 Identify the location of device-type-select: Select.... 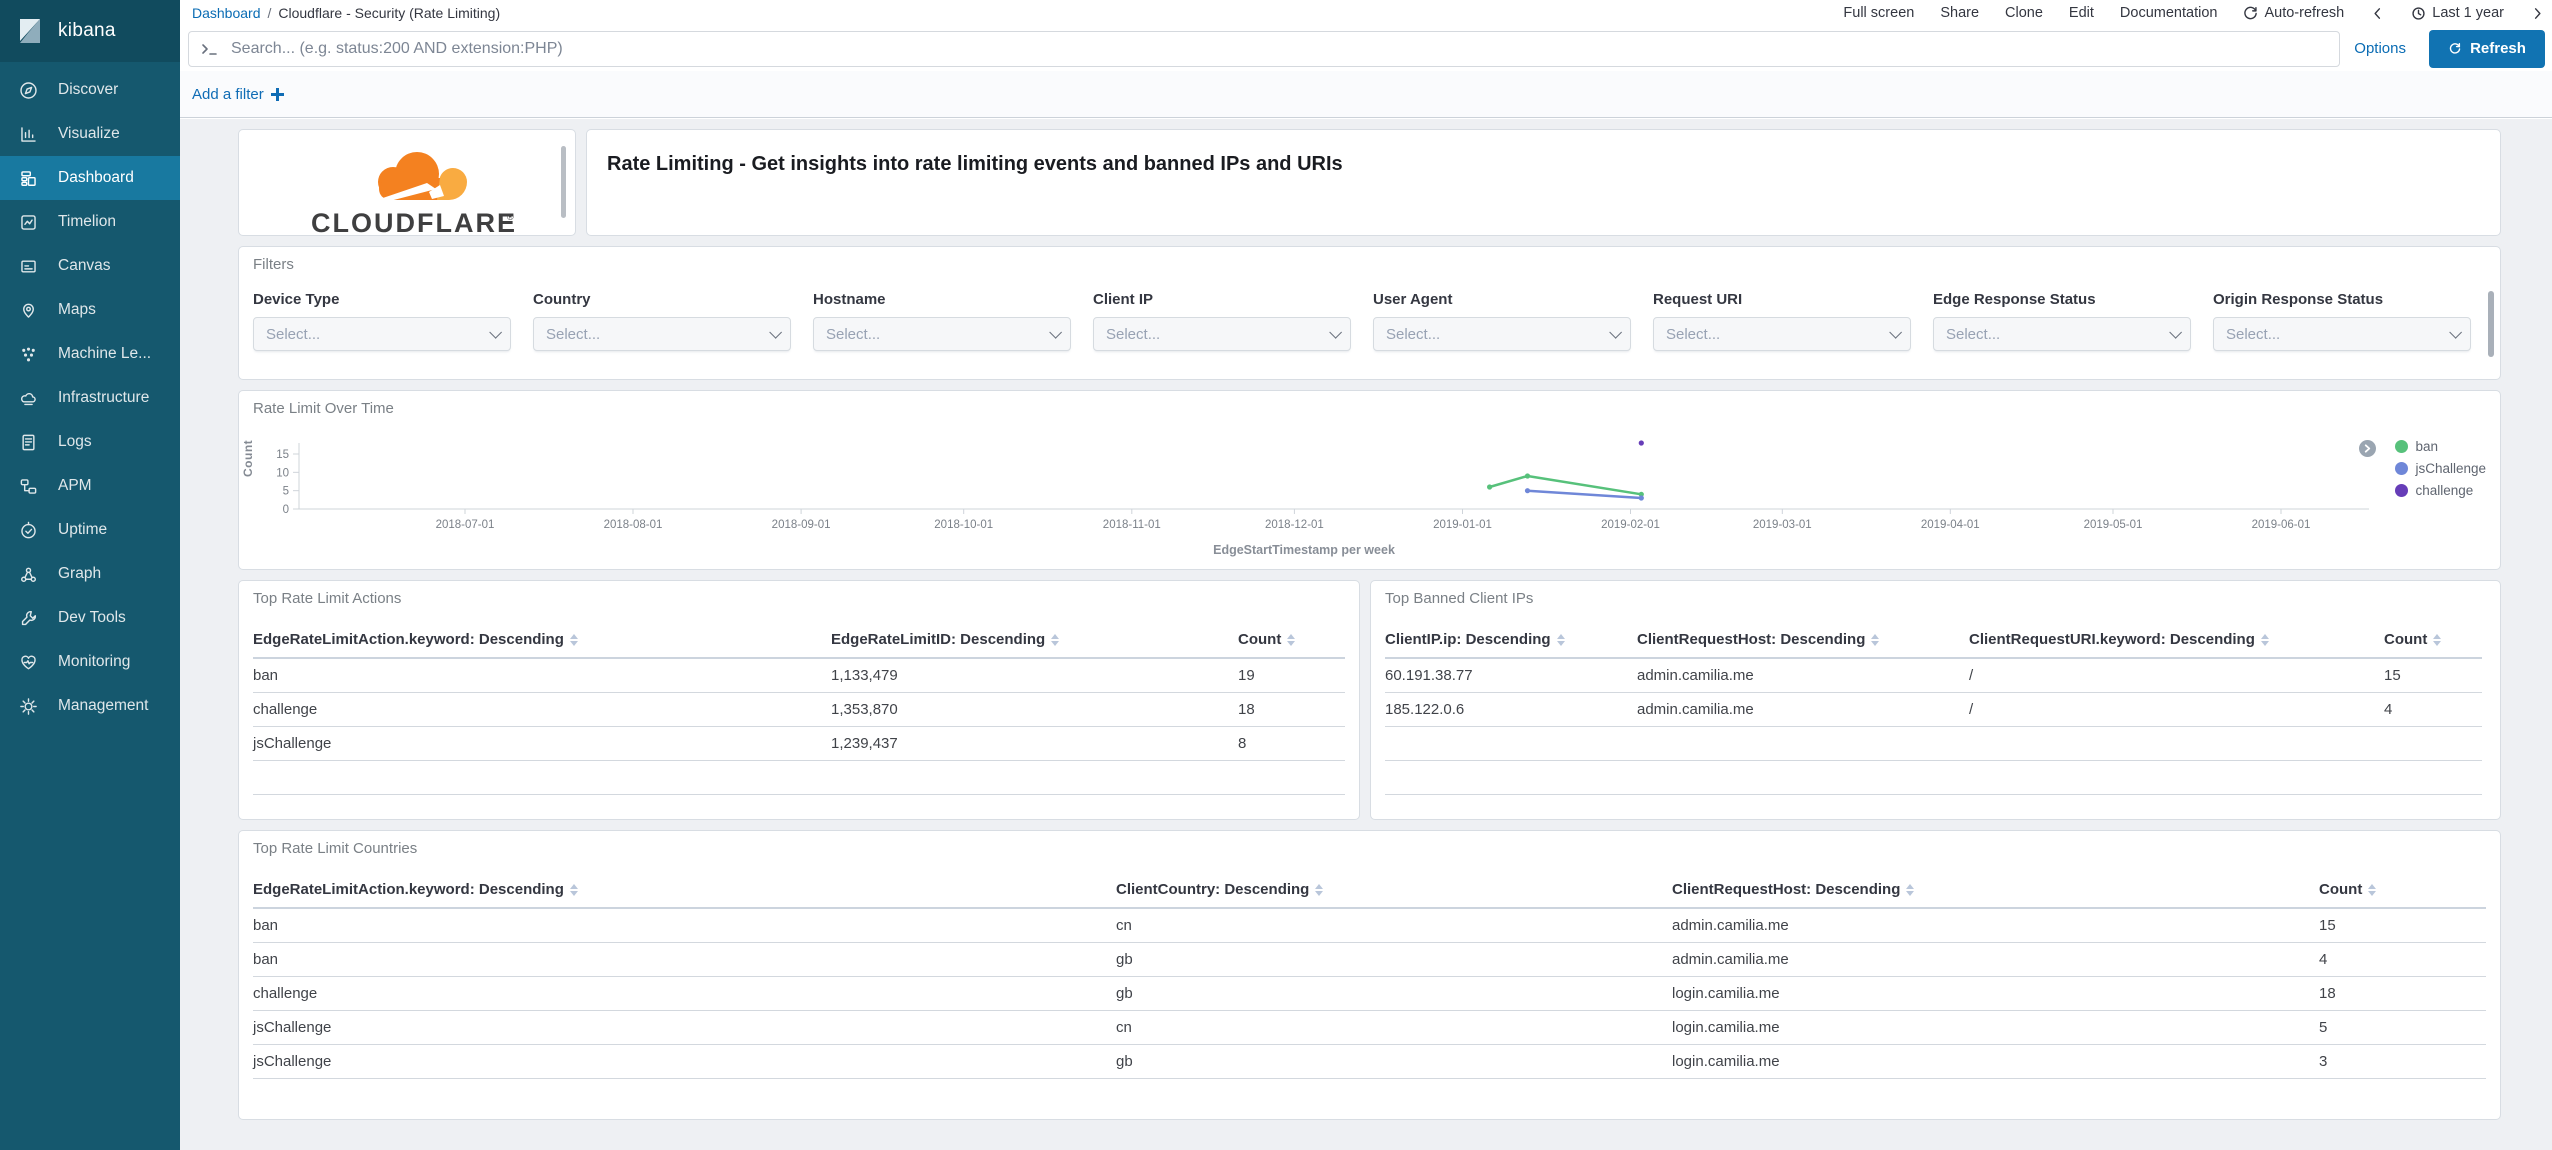
(382, 334).